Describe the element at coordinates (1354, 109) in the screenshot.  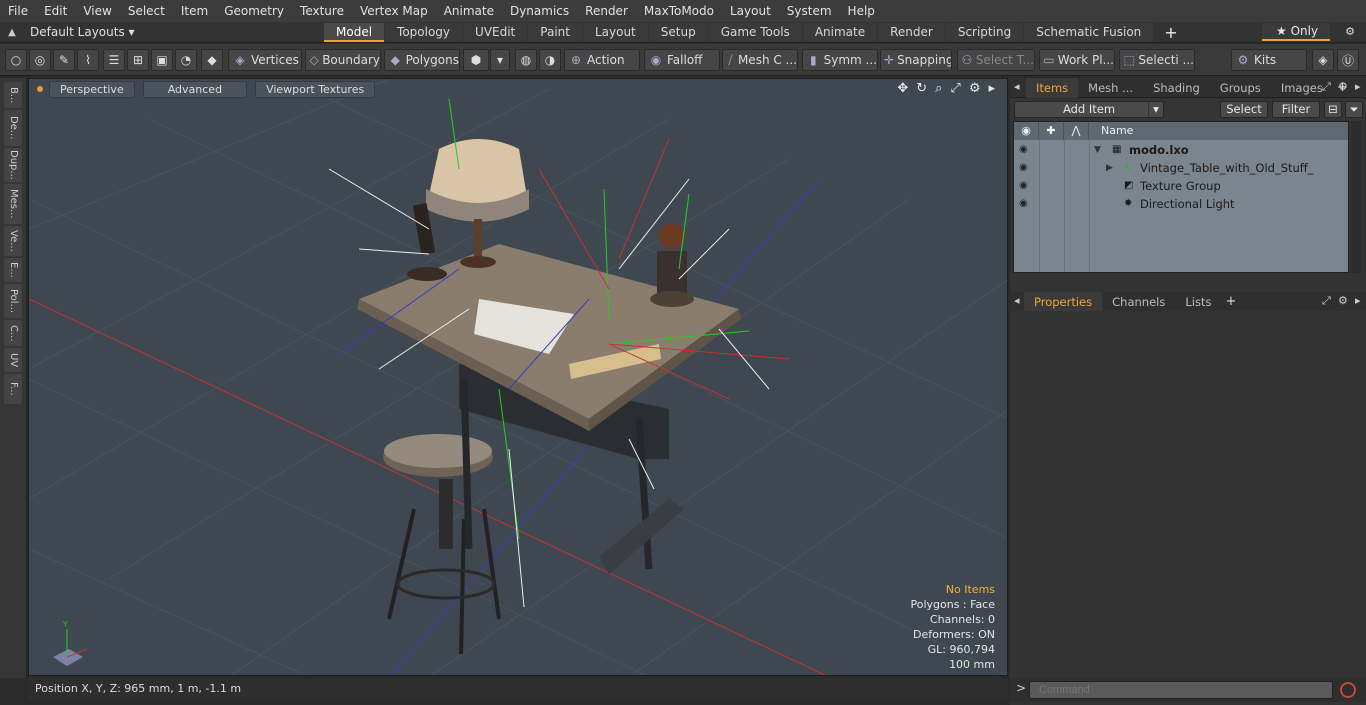
I see `funnel-icon: ⏷` at that location.